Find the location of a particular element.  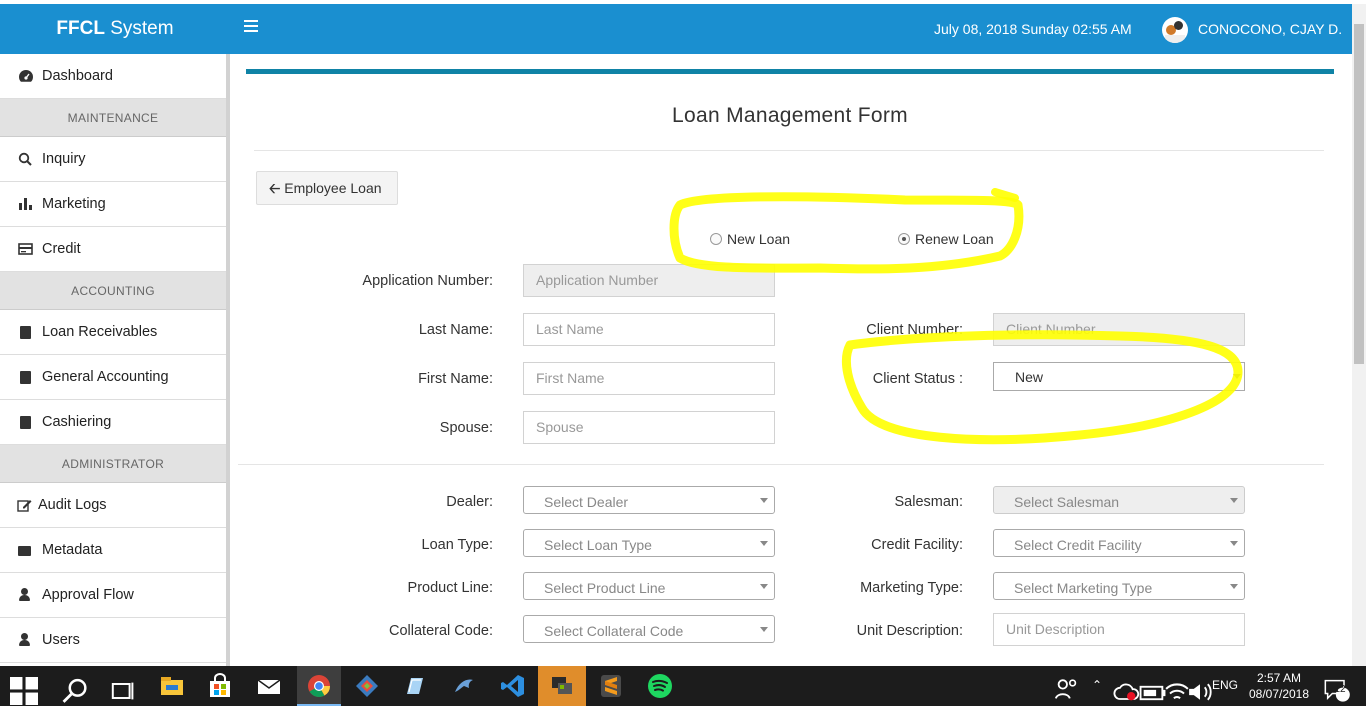

dolphin-app-icon is located at coordinates (464, 686).